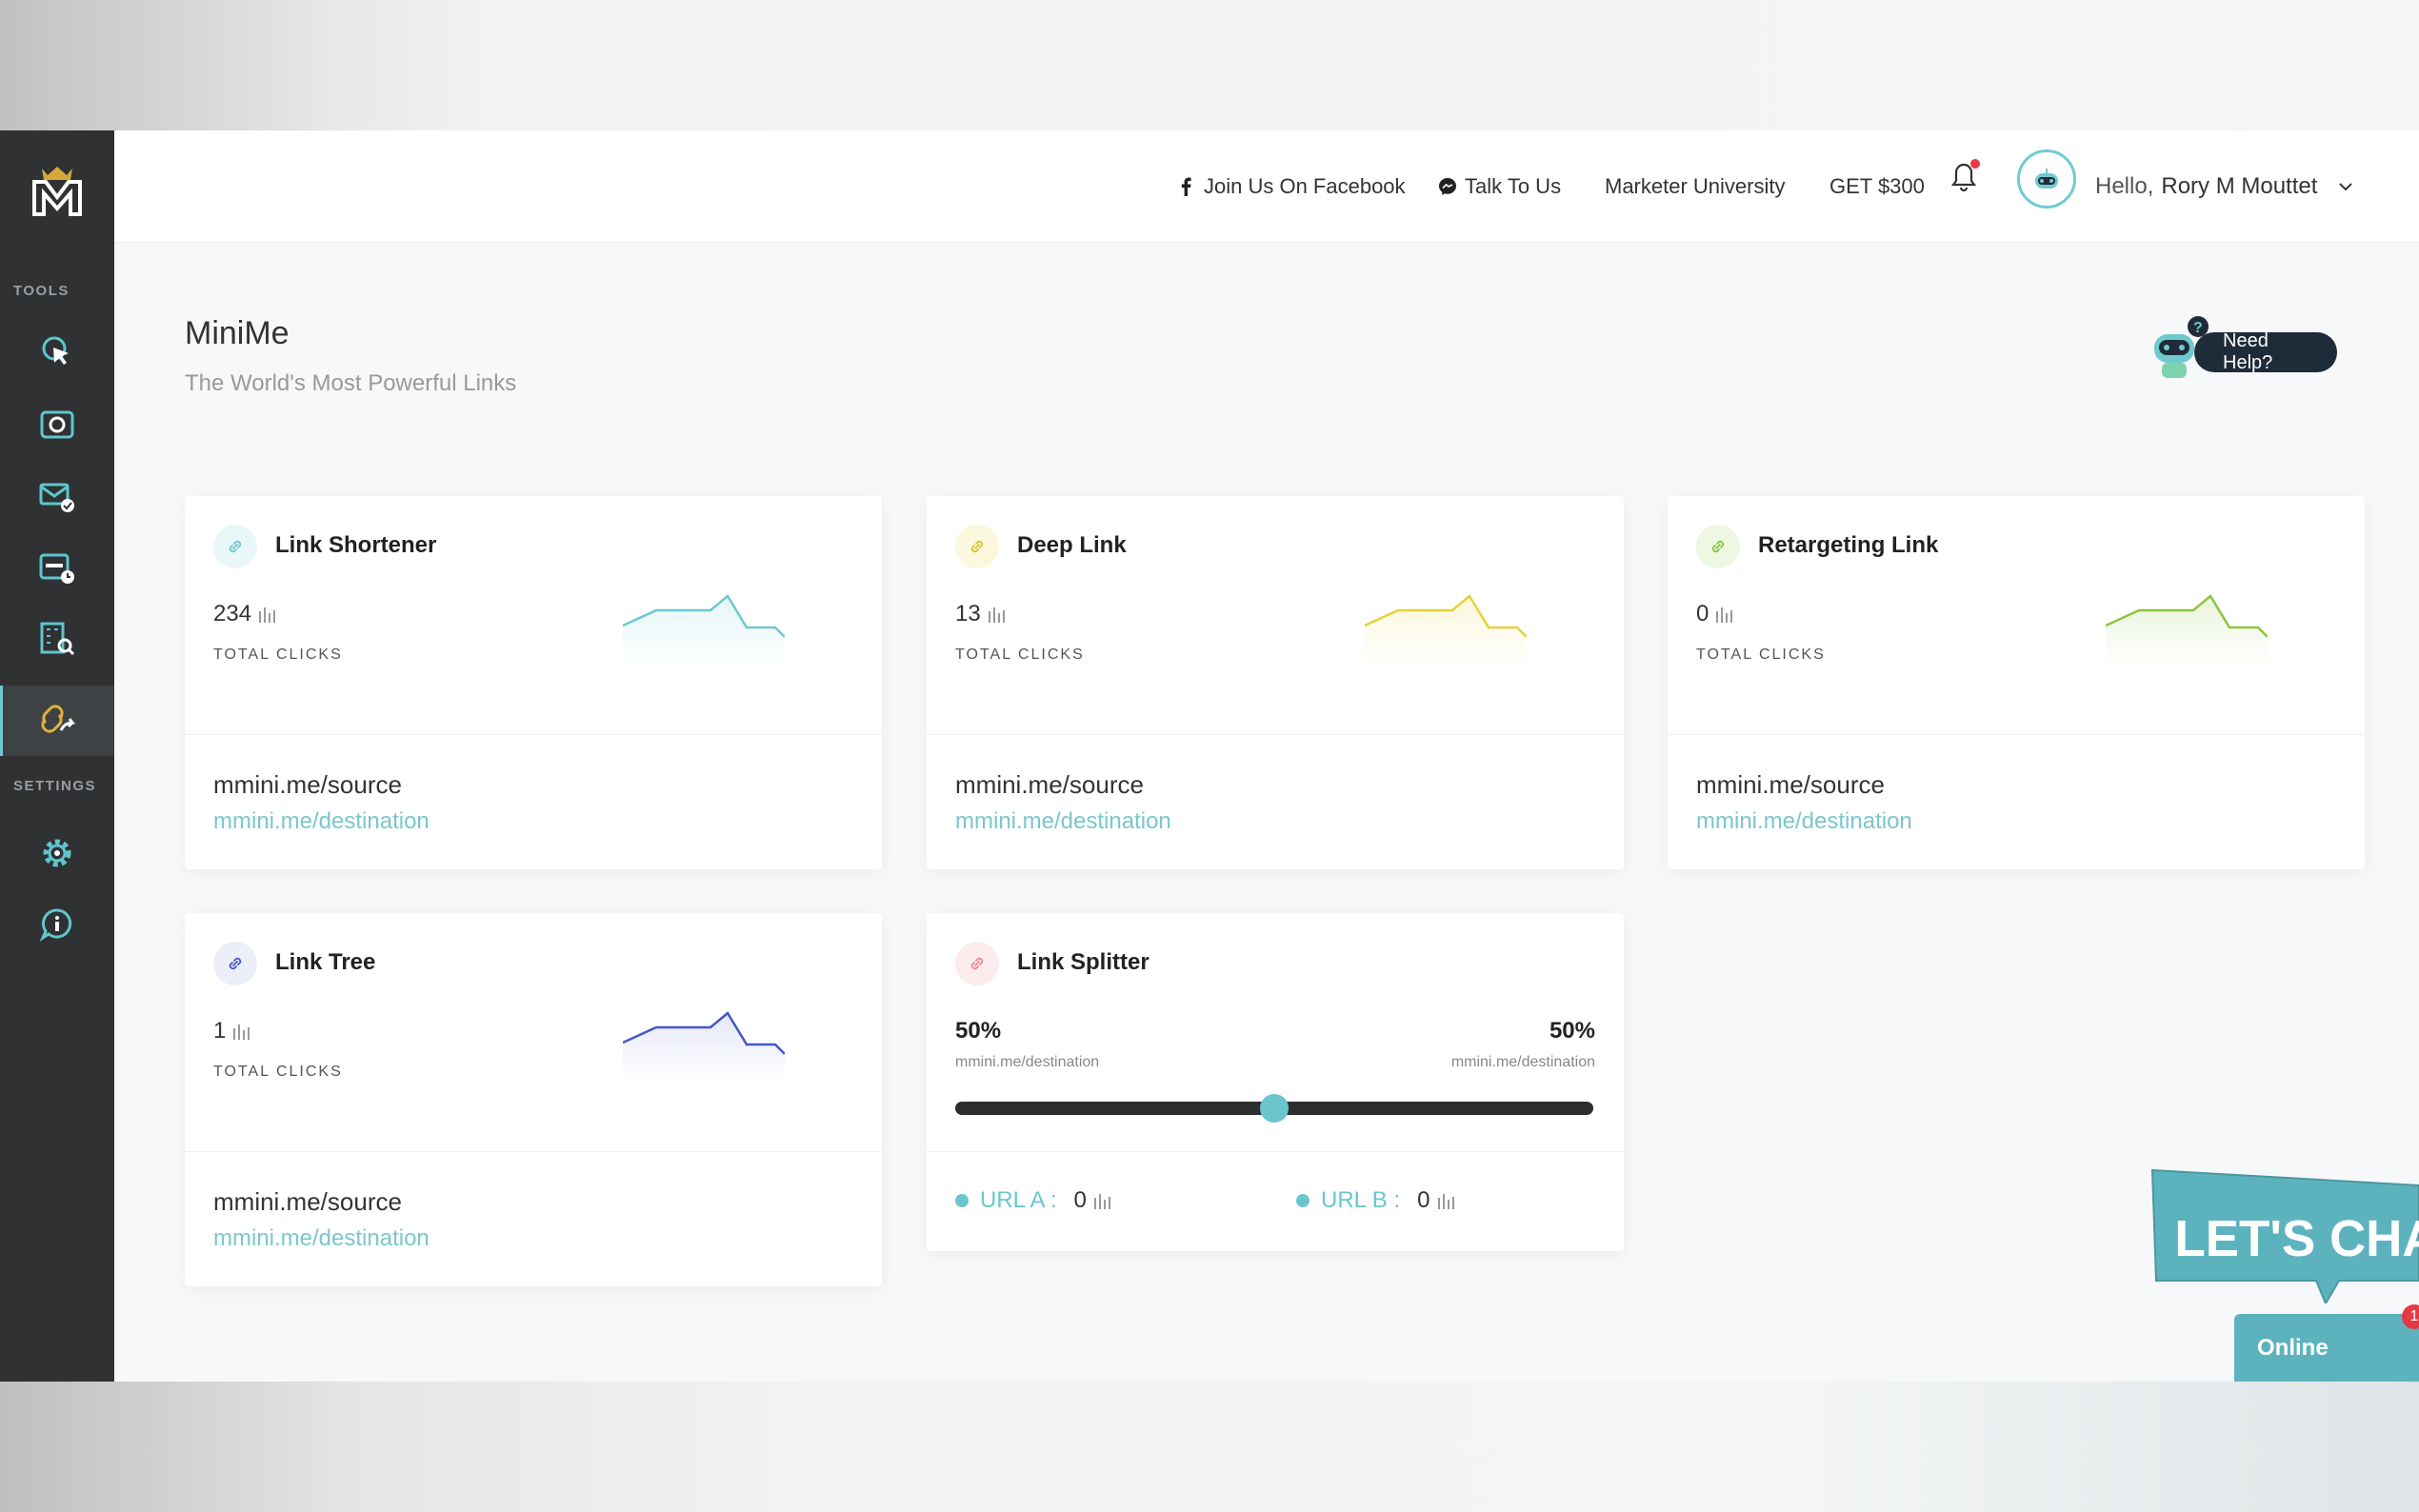  I want to click on notification-bell, so click(1965, 175).